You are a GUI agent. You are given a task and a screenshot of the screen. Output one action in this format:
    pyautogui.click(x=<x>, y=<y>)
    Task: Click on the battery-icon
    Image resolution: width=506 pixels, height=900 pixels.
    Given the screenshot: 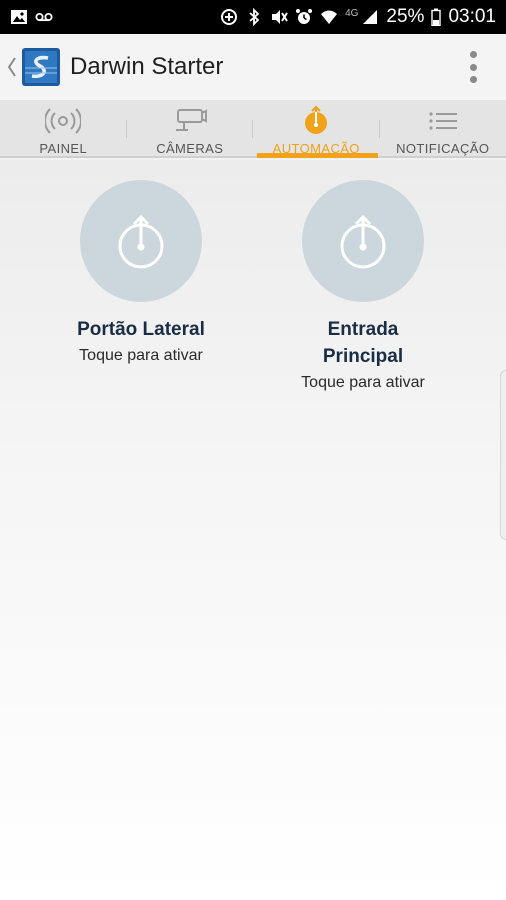 What is the action you would take?
    pyautogui.click(x=436, y=17)
    